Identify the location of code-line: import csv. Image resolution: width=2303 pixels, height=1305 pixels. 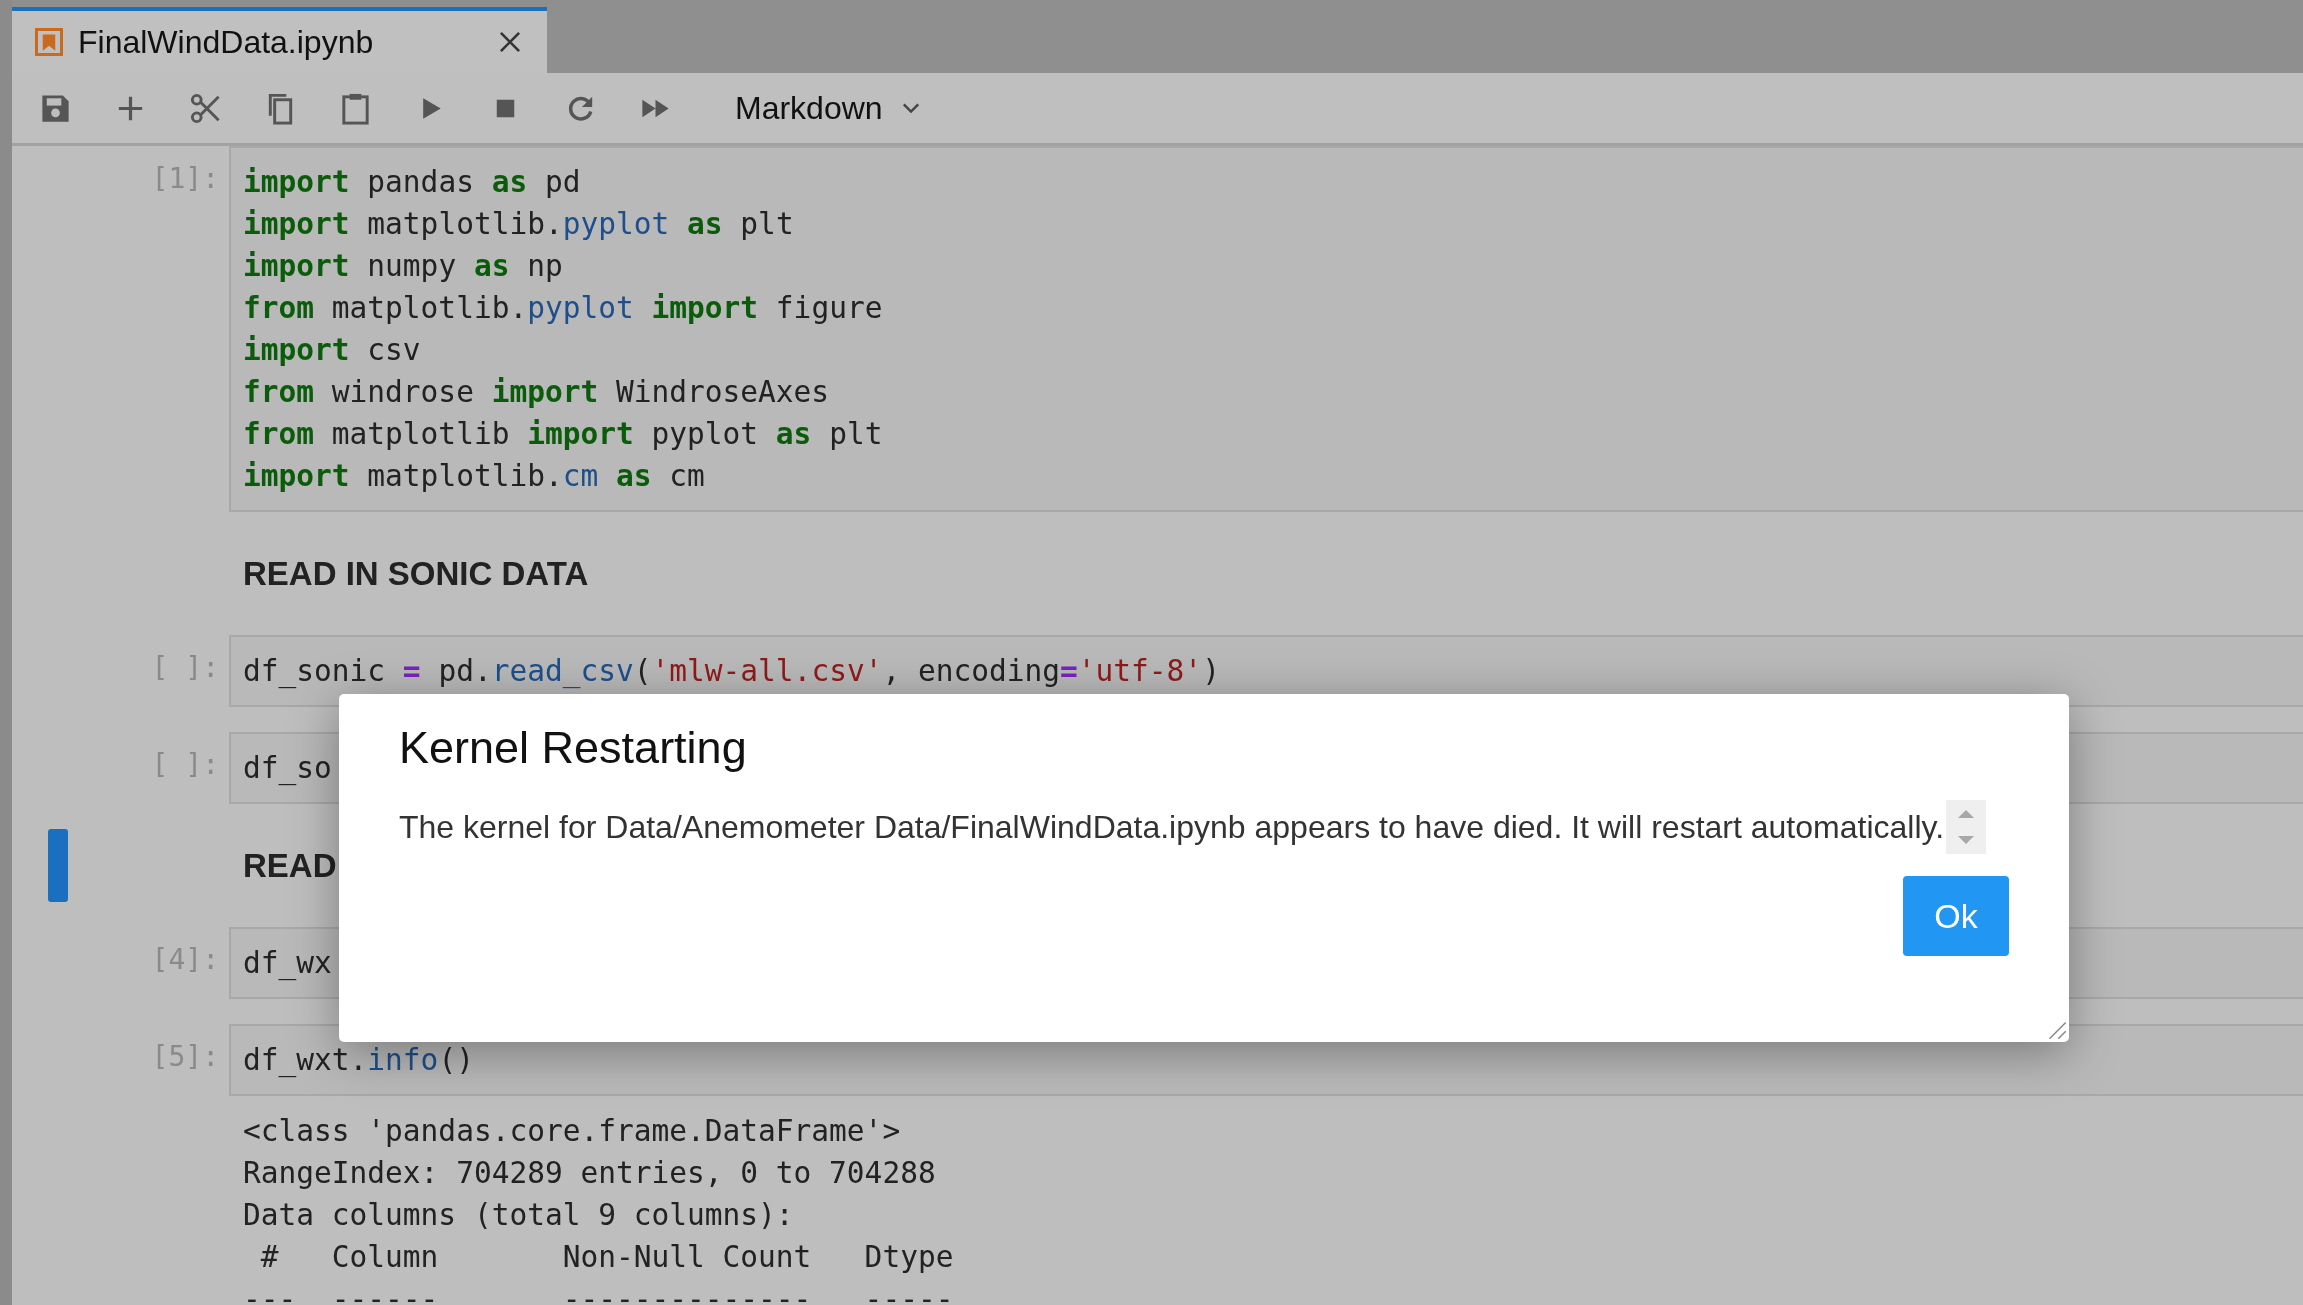
(332, 350).